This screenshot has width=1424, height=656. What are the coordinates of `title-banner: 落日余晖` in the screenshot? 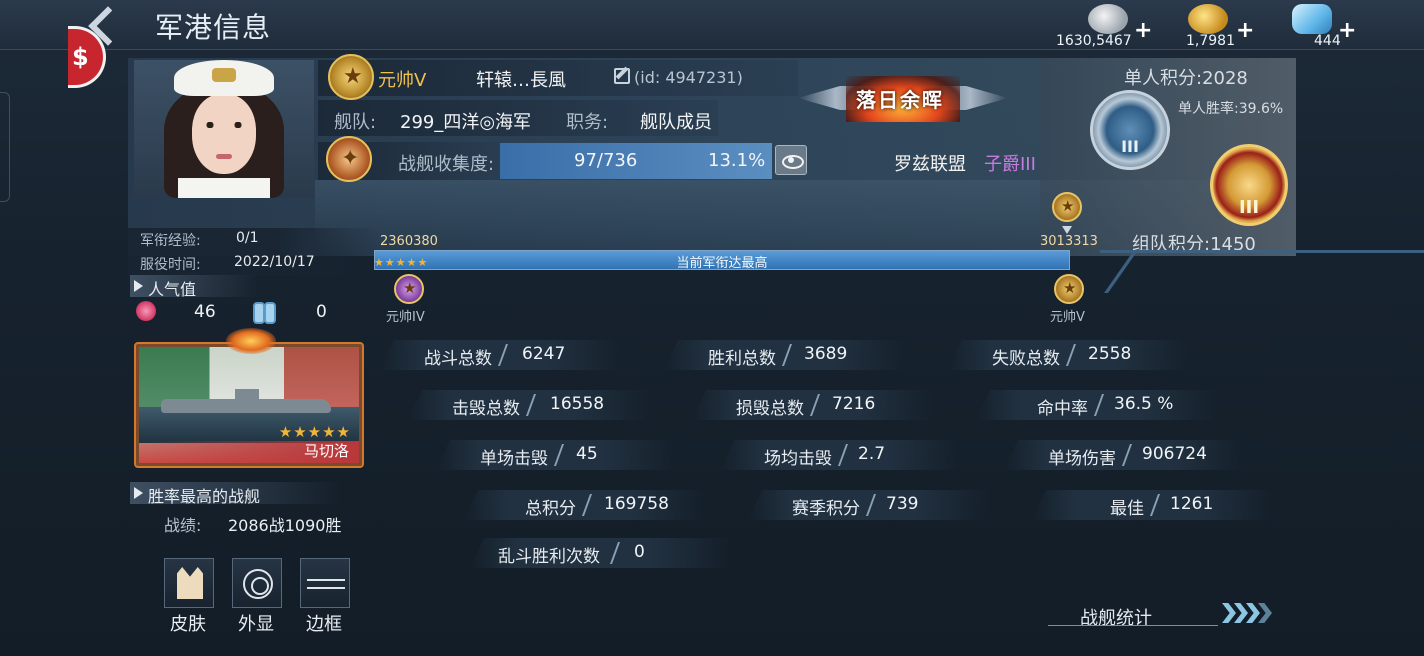 It's located at (903, 99).